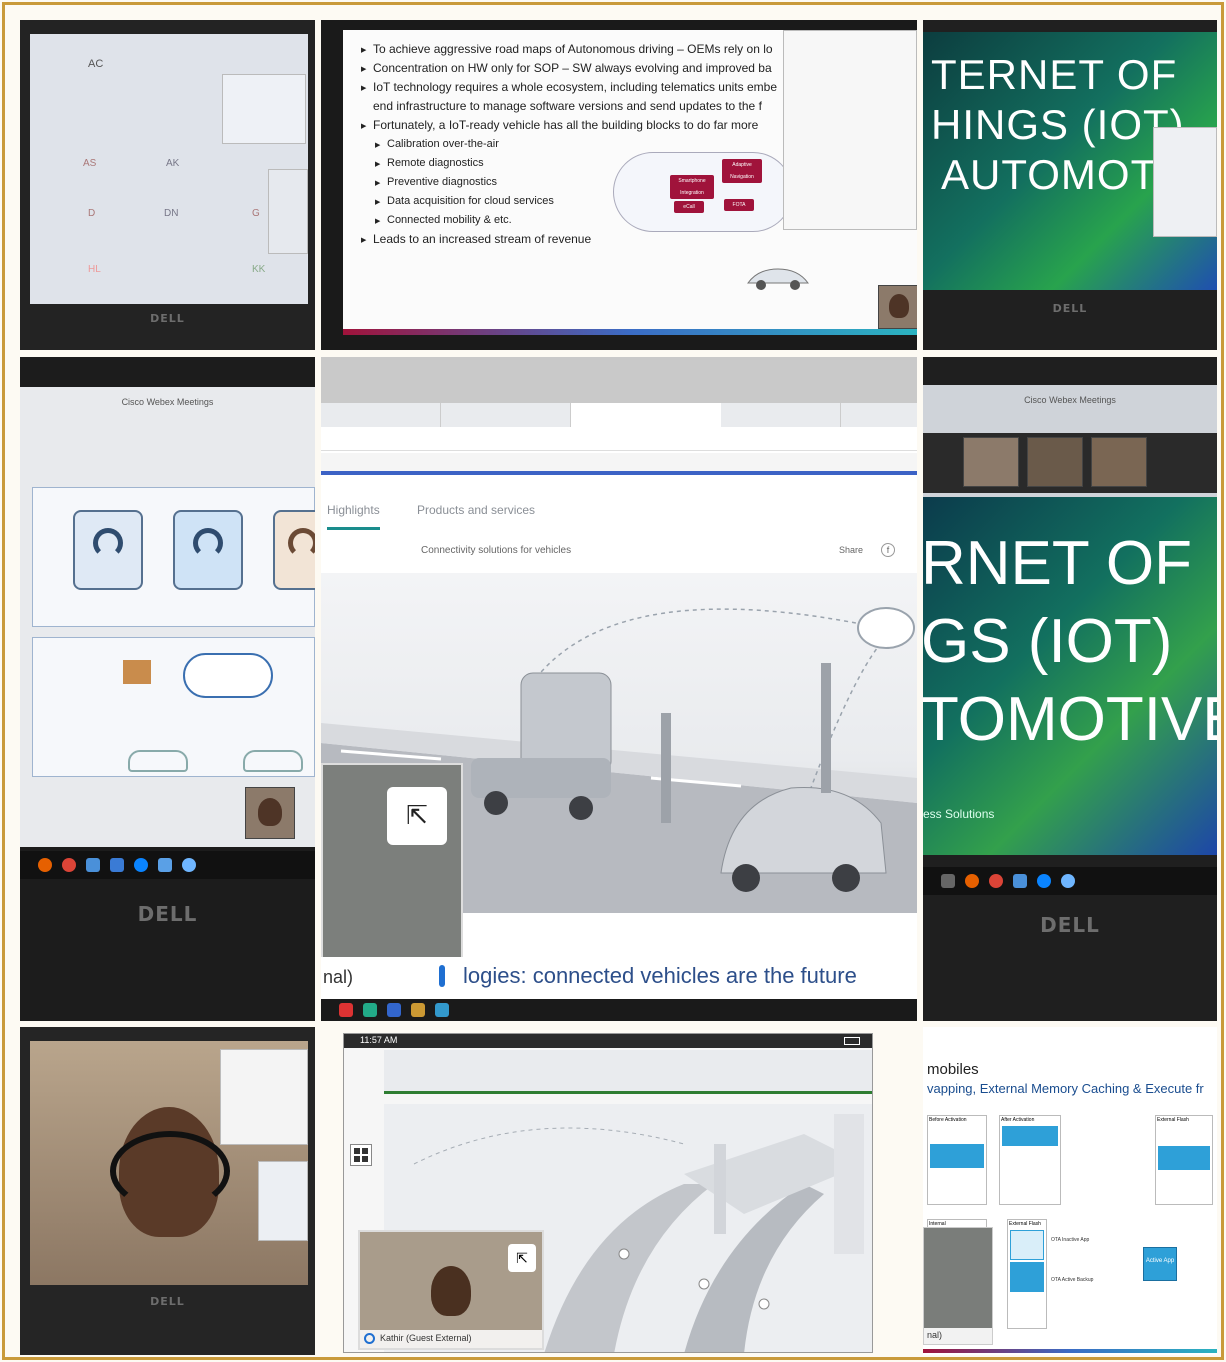 The width and height of the screenshot is (1226, 1362). What do you see at coordinates (851, 550) in the screenshot?
I see `share-button: Share` at bounding box center [851, 550].